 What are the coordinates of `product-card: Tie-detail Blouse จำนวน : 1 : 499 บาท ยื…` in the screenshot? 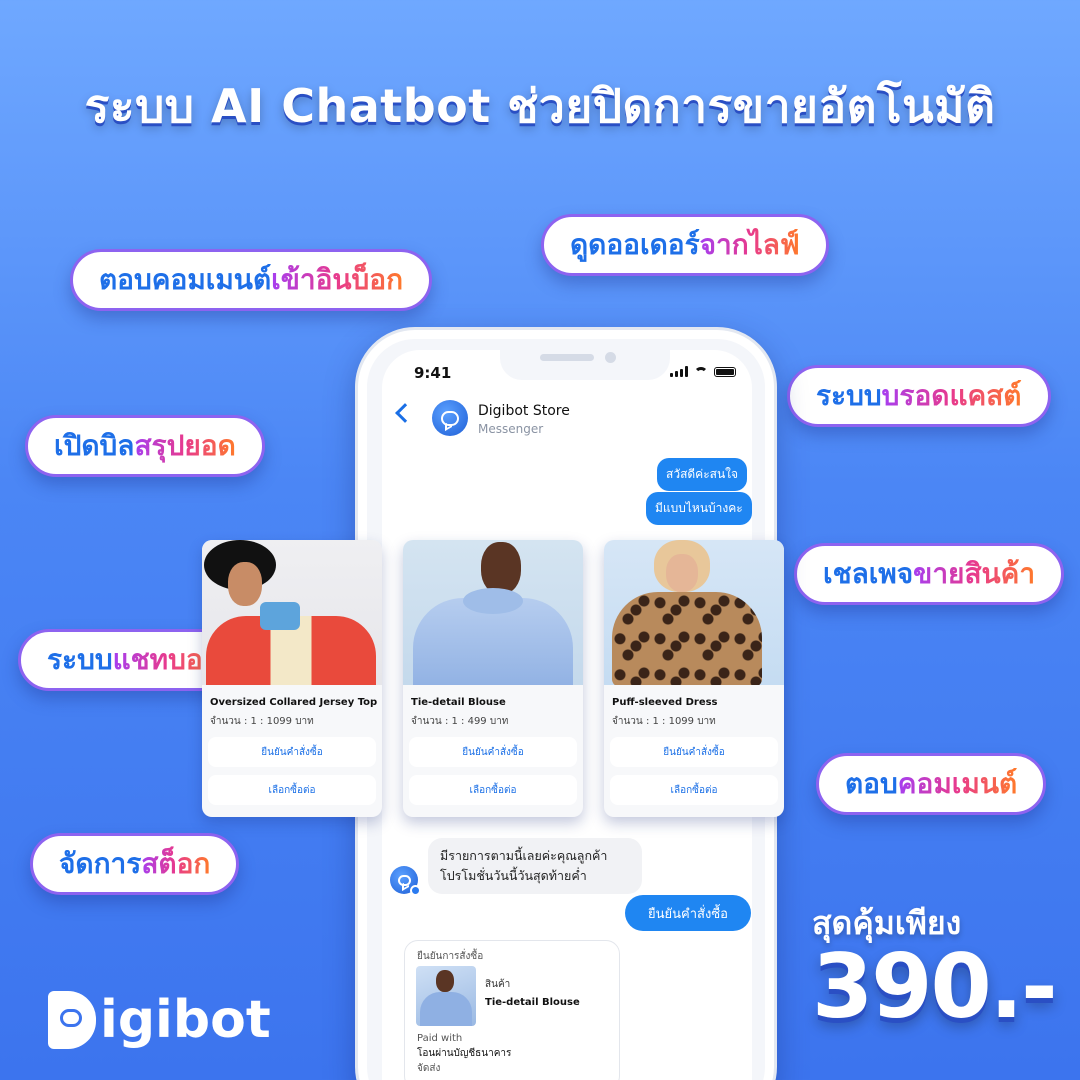 It's located at (493, 678).